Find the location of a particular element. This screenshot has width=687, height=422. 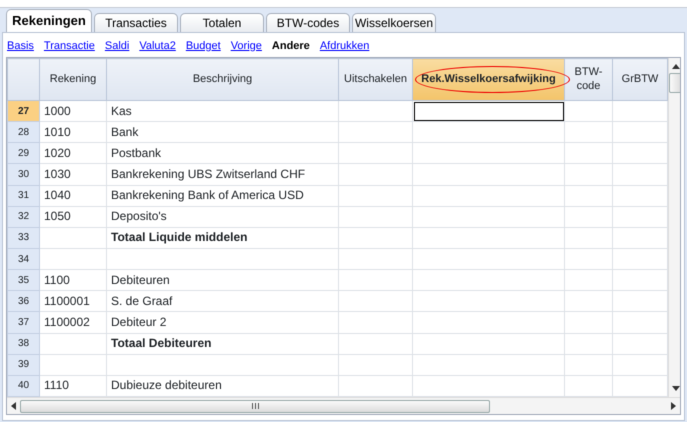

tab: Rekeningen is located at coordinates (49, 20).